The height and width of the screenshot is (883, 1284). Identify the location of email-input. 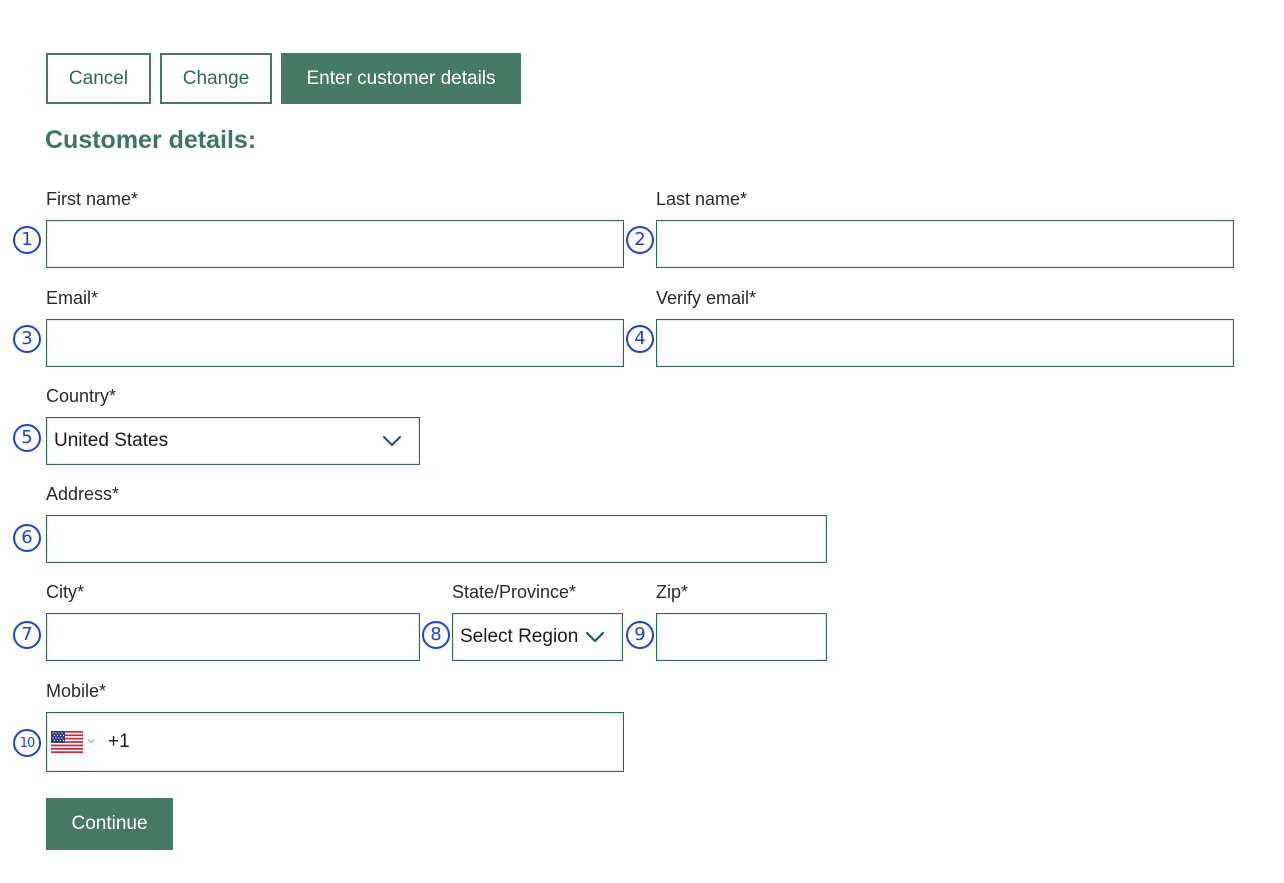
(335, 343).